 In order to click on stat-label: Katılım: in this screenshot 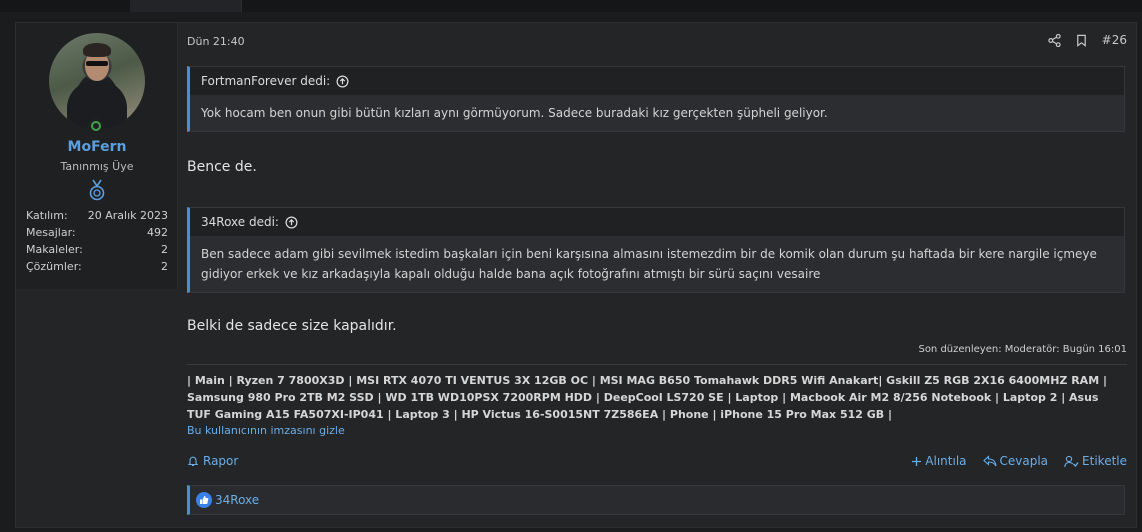, I will do `click(47, 215)`.